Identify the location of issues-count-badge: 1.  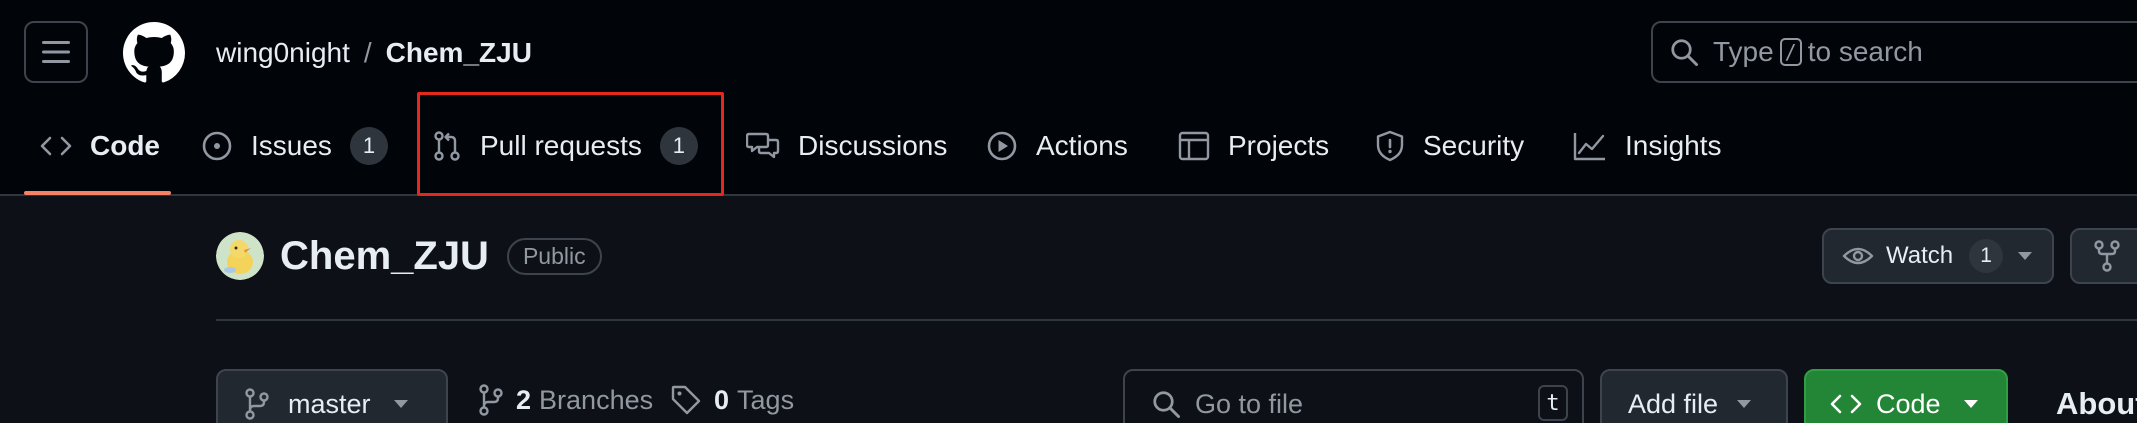
(368, 146).